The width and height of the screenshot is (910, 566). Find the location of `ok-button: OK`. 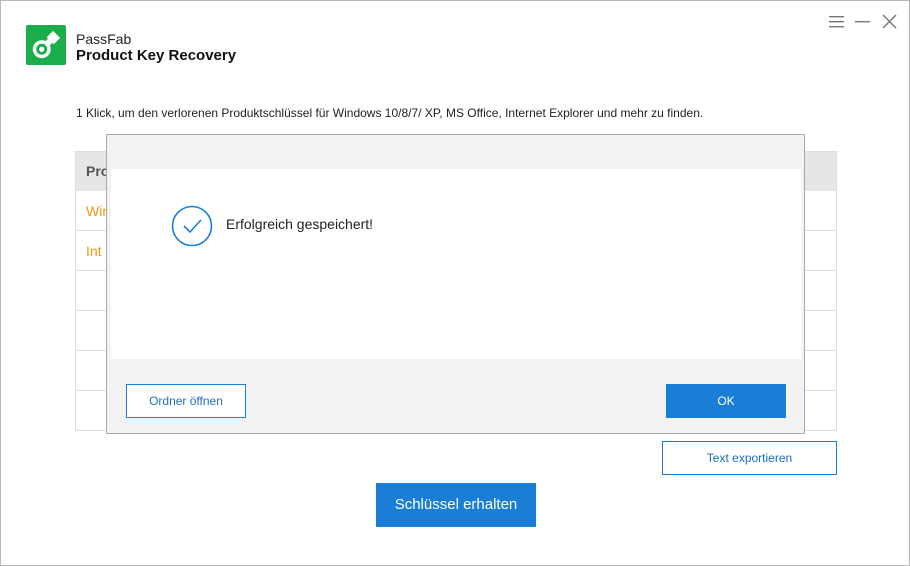

ok-button: OK is located at coordinates (726, 401).